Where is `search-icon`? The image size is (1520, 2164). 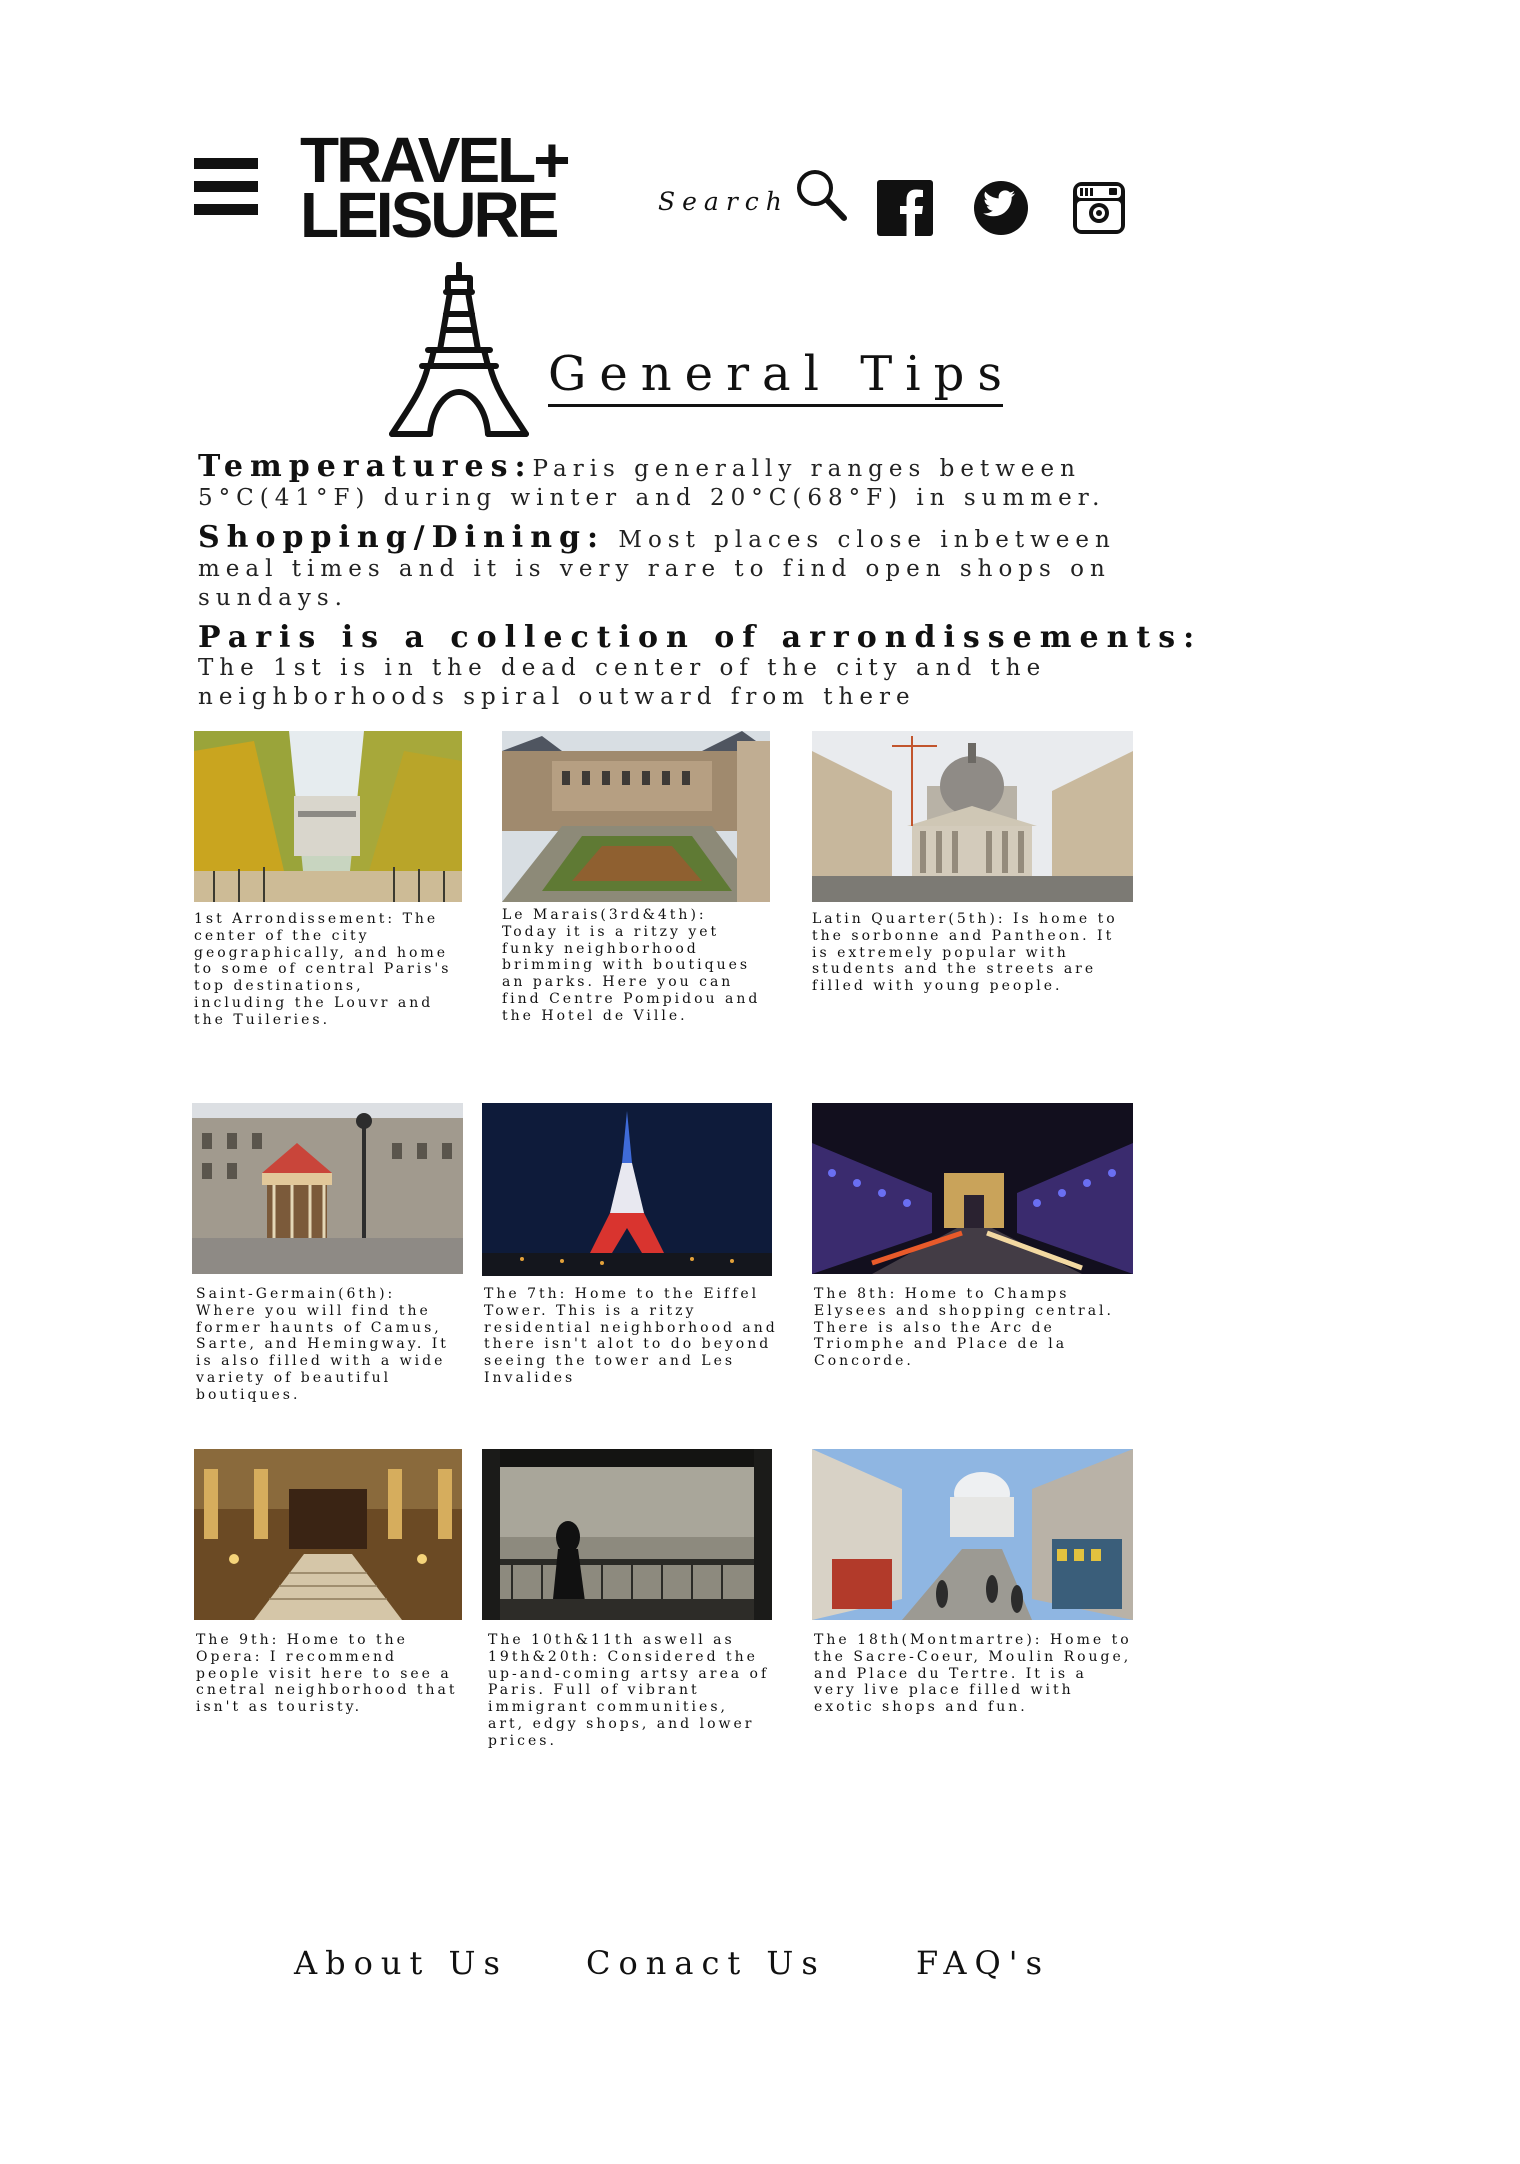 search-icon is located at coordinates (821, 194).